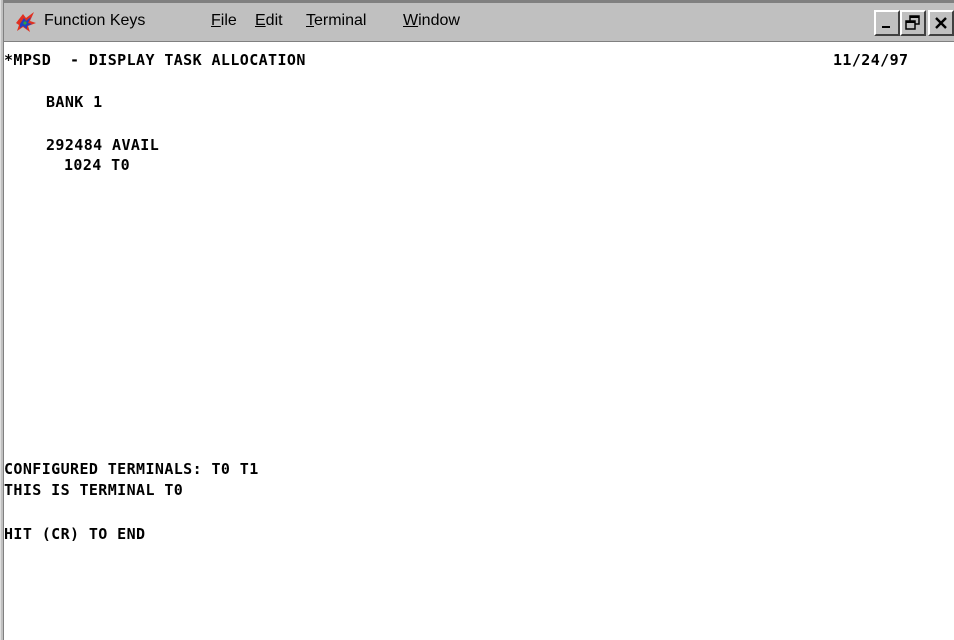 The image size is (954, 640). Describe the element at coordinates (479, 21) in the screenshot. I see `menu-bar: Function Keys File Edit Terminal Window` at that location.